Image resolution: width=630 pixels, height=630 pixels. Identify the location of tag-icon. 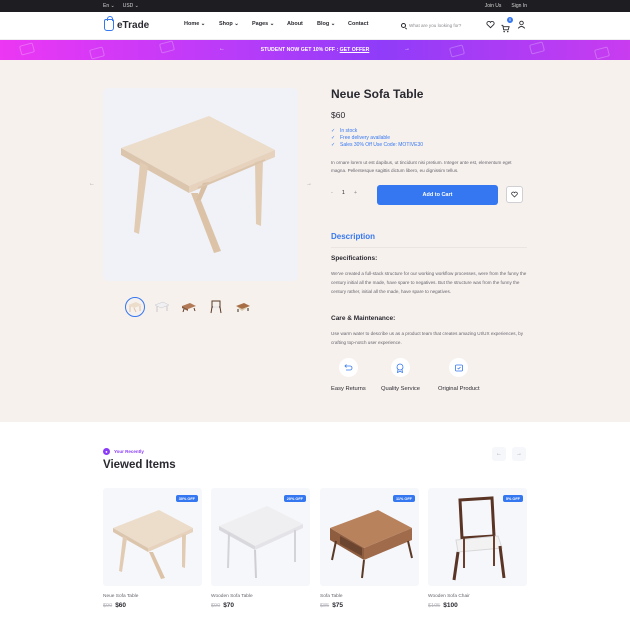
(459, 367).